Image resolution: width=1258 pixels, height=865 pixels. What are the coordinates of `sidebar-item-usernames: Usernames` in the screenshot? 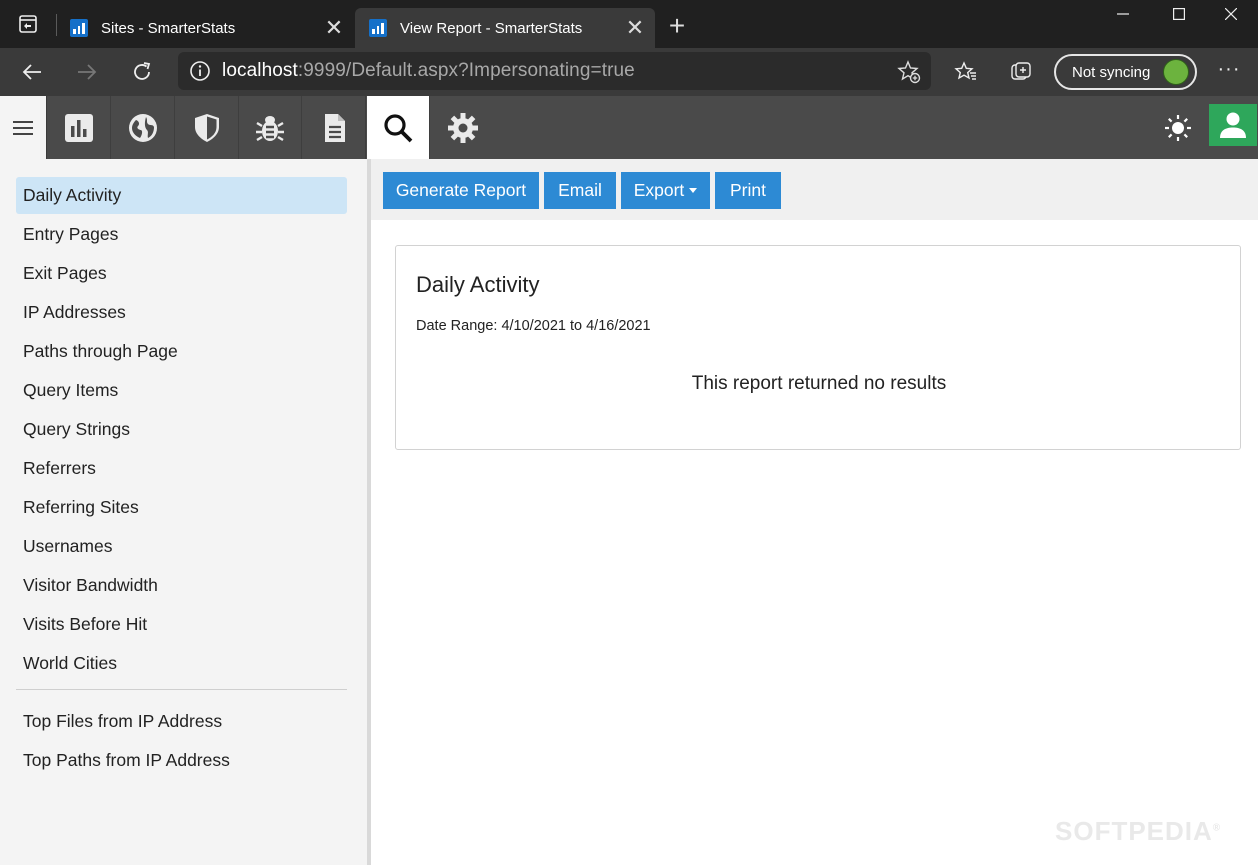 It's located at (181, 546).